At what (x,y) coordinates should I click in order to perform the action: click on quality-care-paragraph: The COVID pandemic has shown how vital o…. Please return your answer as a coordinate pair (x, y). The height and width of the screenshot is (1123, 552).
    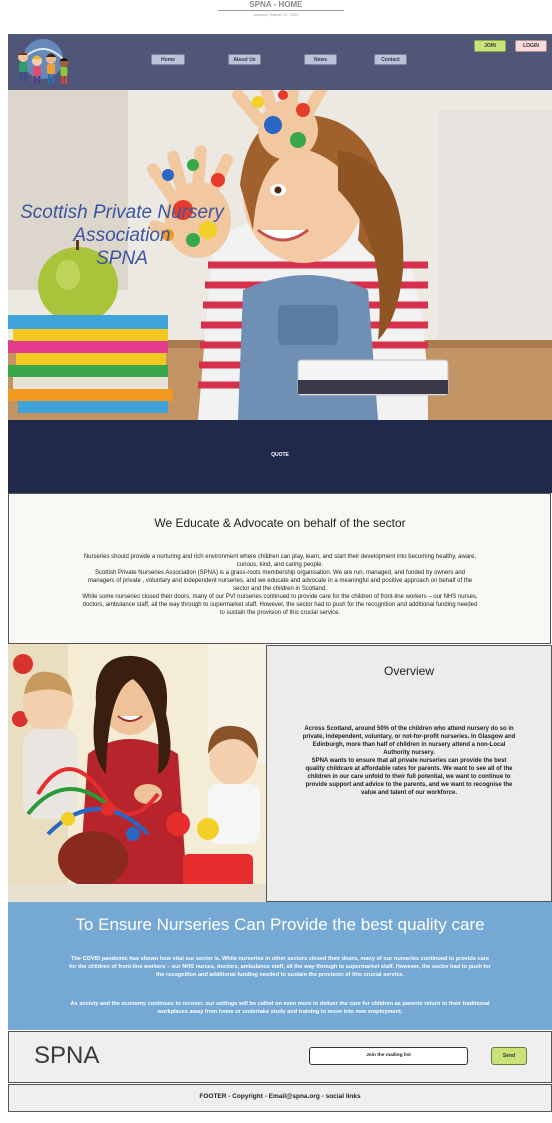
    Looking at the image, I should click on (280, 967).